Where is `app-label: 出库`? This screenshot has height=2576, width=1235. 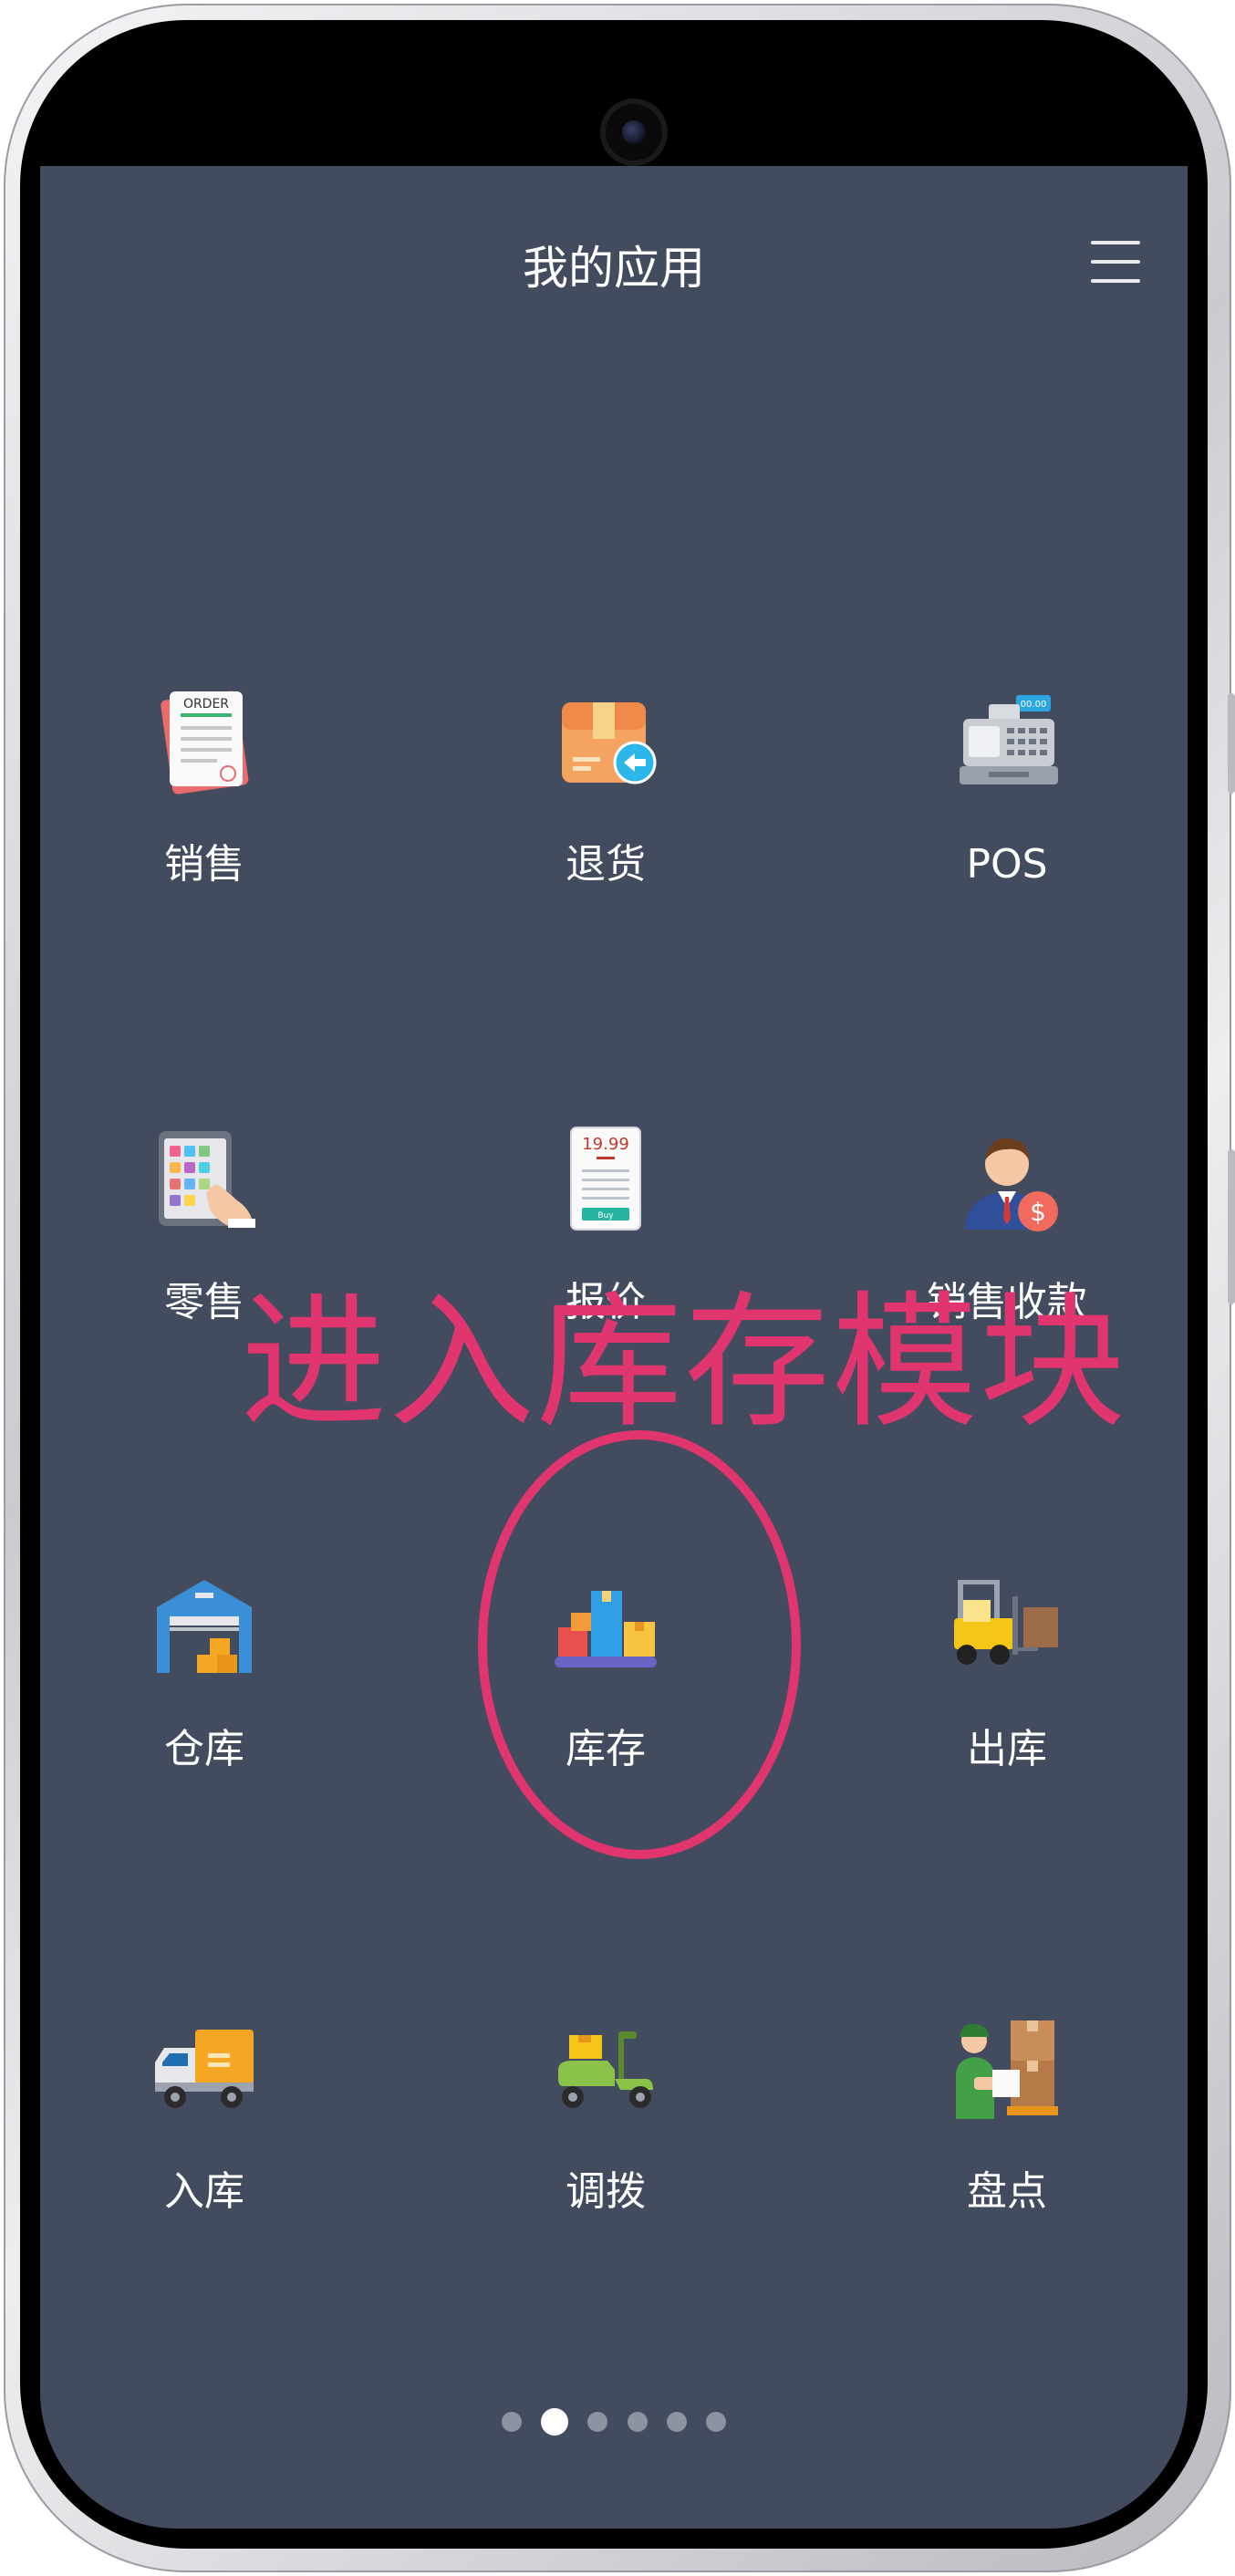 app-label: 出库 is located at coordinates (1007, 1749).